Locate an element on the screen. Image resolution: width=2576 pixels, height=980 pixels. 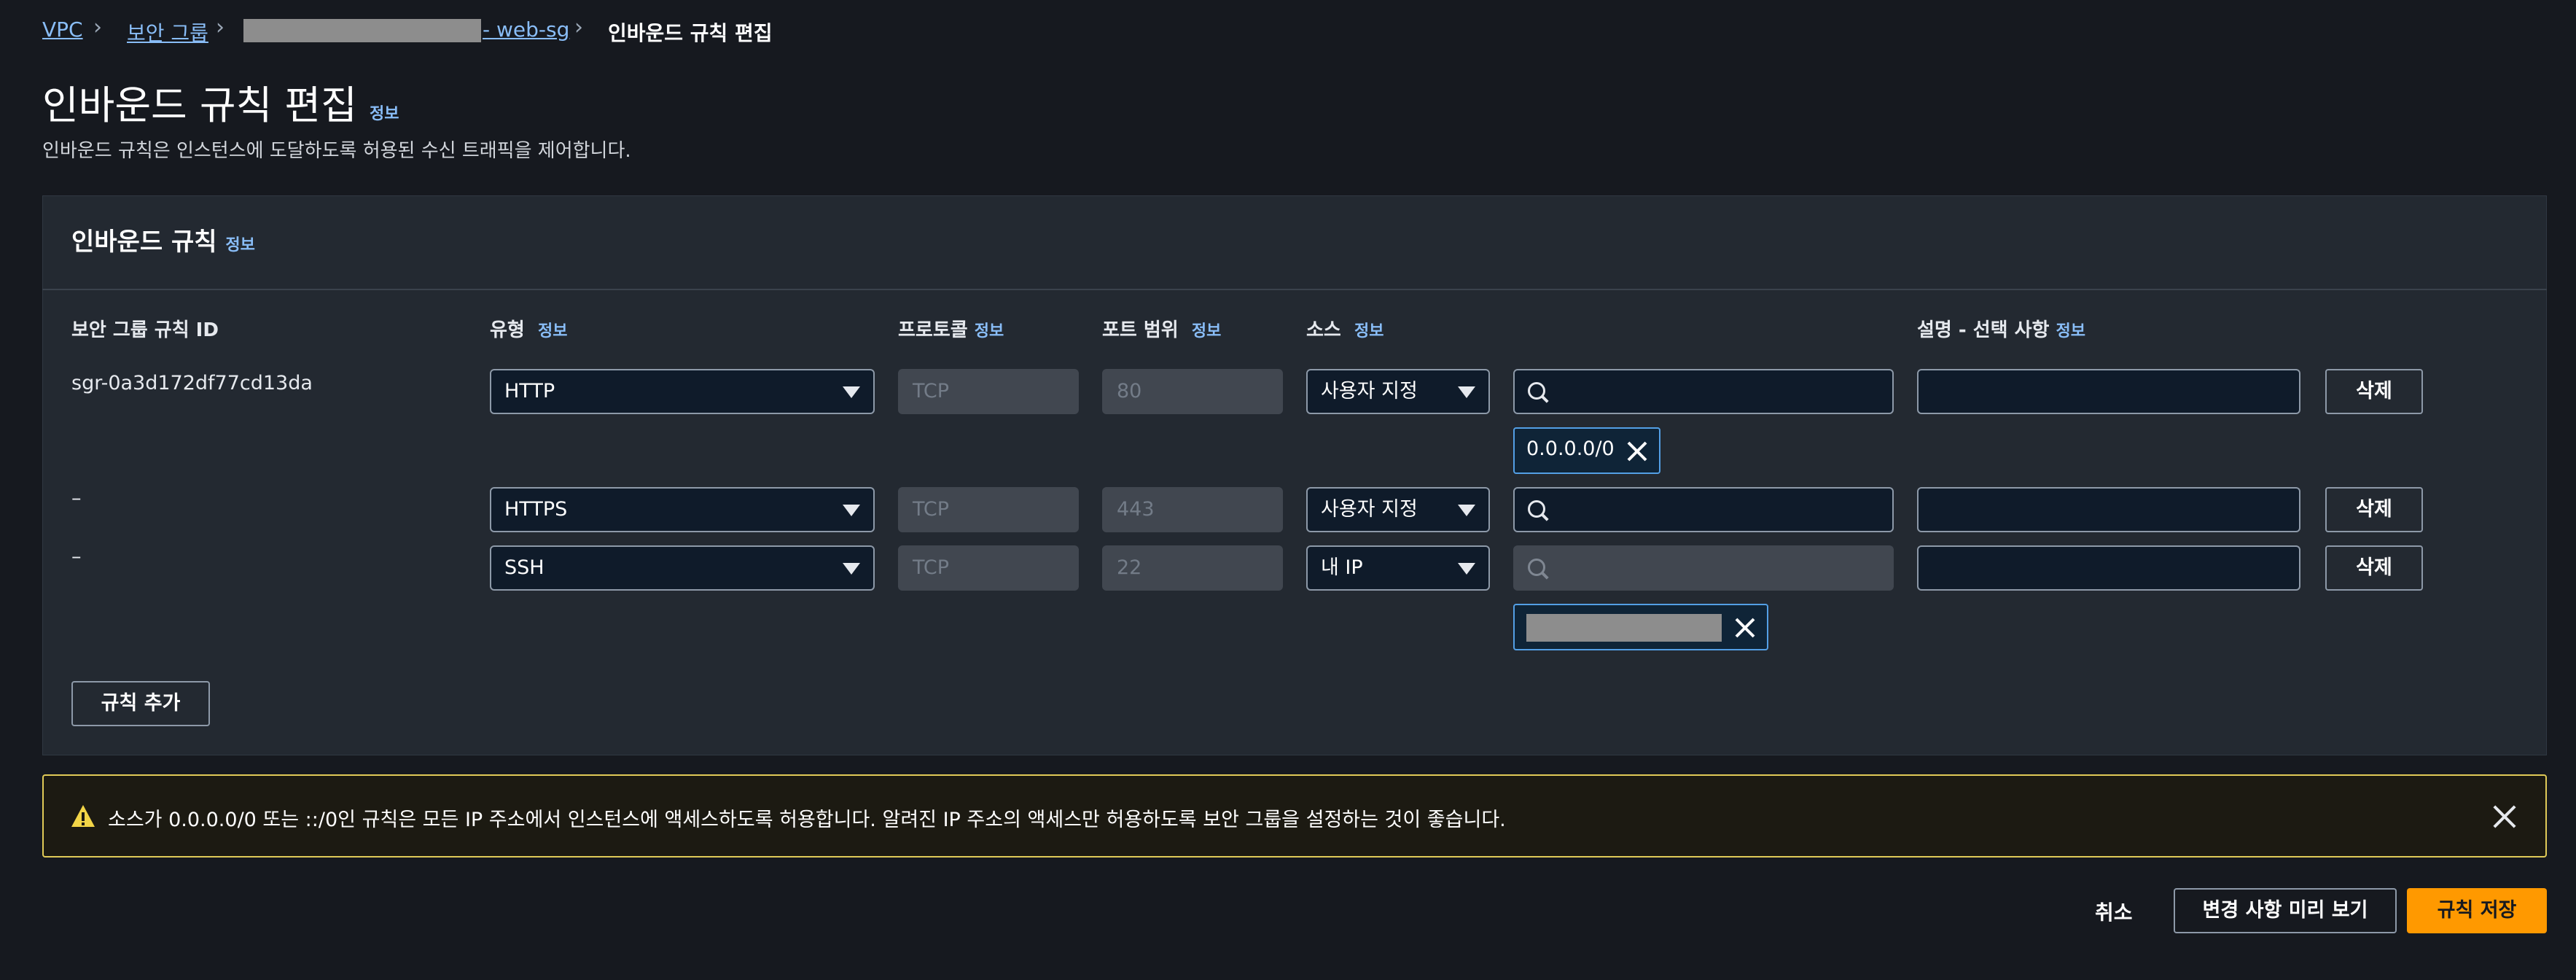
divider is located at coordinates (1294, 289).